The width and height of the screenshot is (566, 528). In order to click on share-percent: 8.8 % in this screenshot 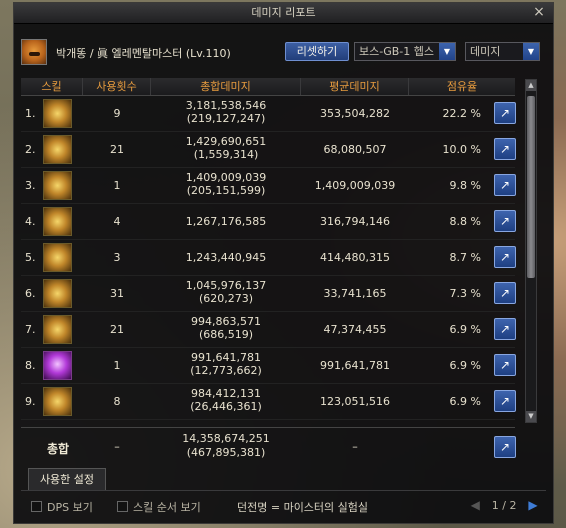, I will do `click(465, 221)`.